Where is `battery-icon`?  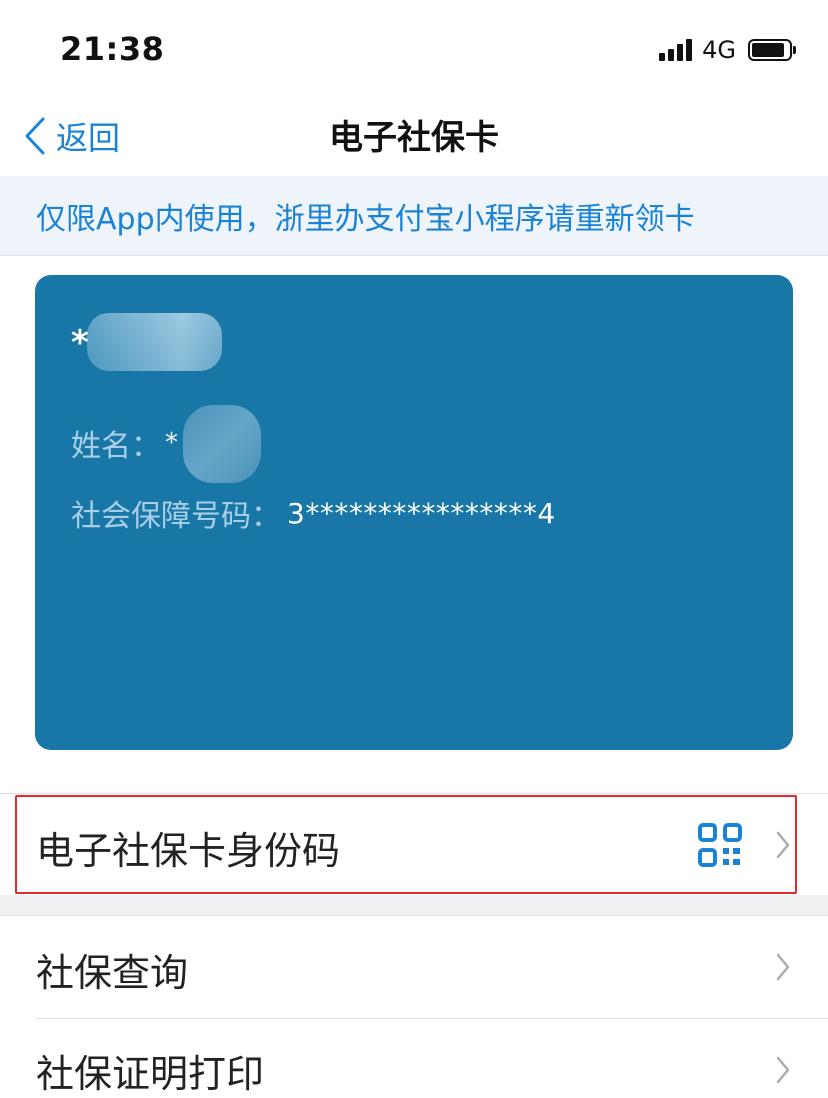 battery-icon is located at coordinates (772, 50).